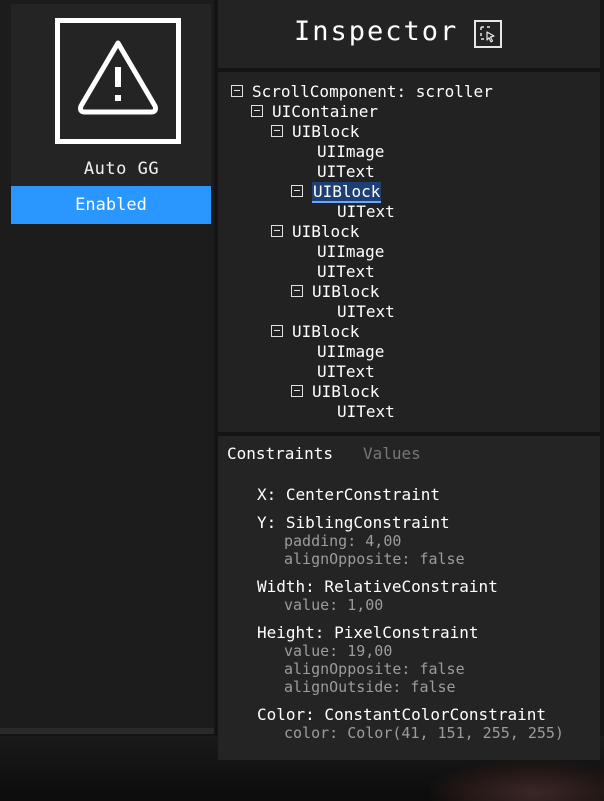 This screenshot has height=801, width=604. What do you see at coordinates (107, 731) in the screenshot?
I see `panel-divider` at bounding box center [107, 731].